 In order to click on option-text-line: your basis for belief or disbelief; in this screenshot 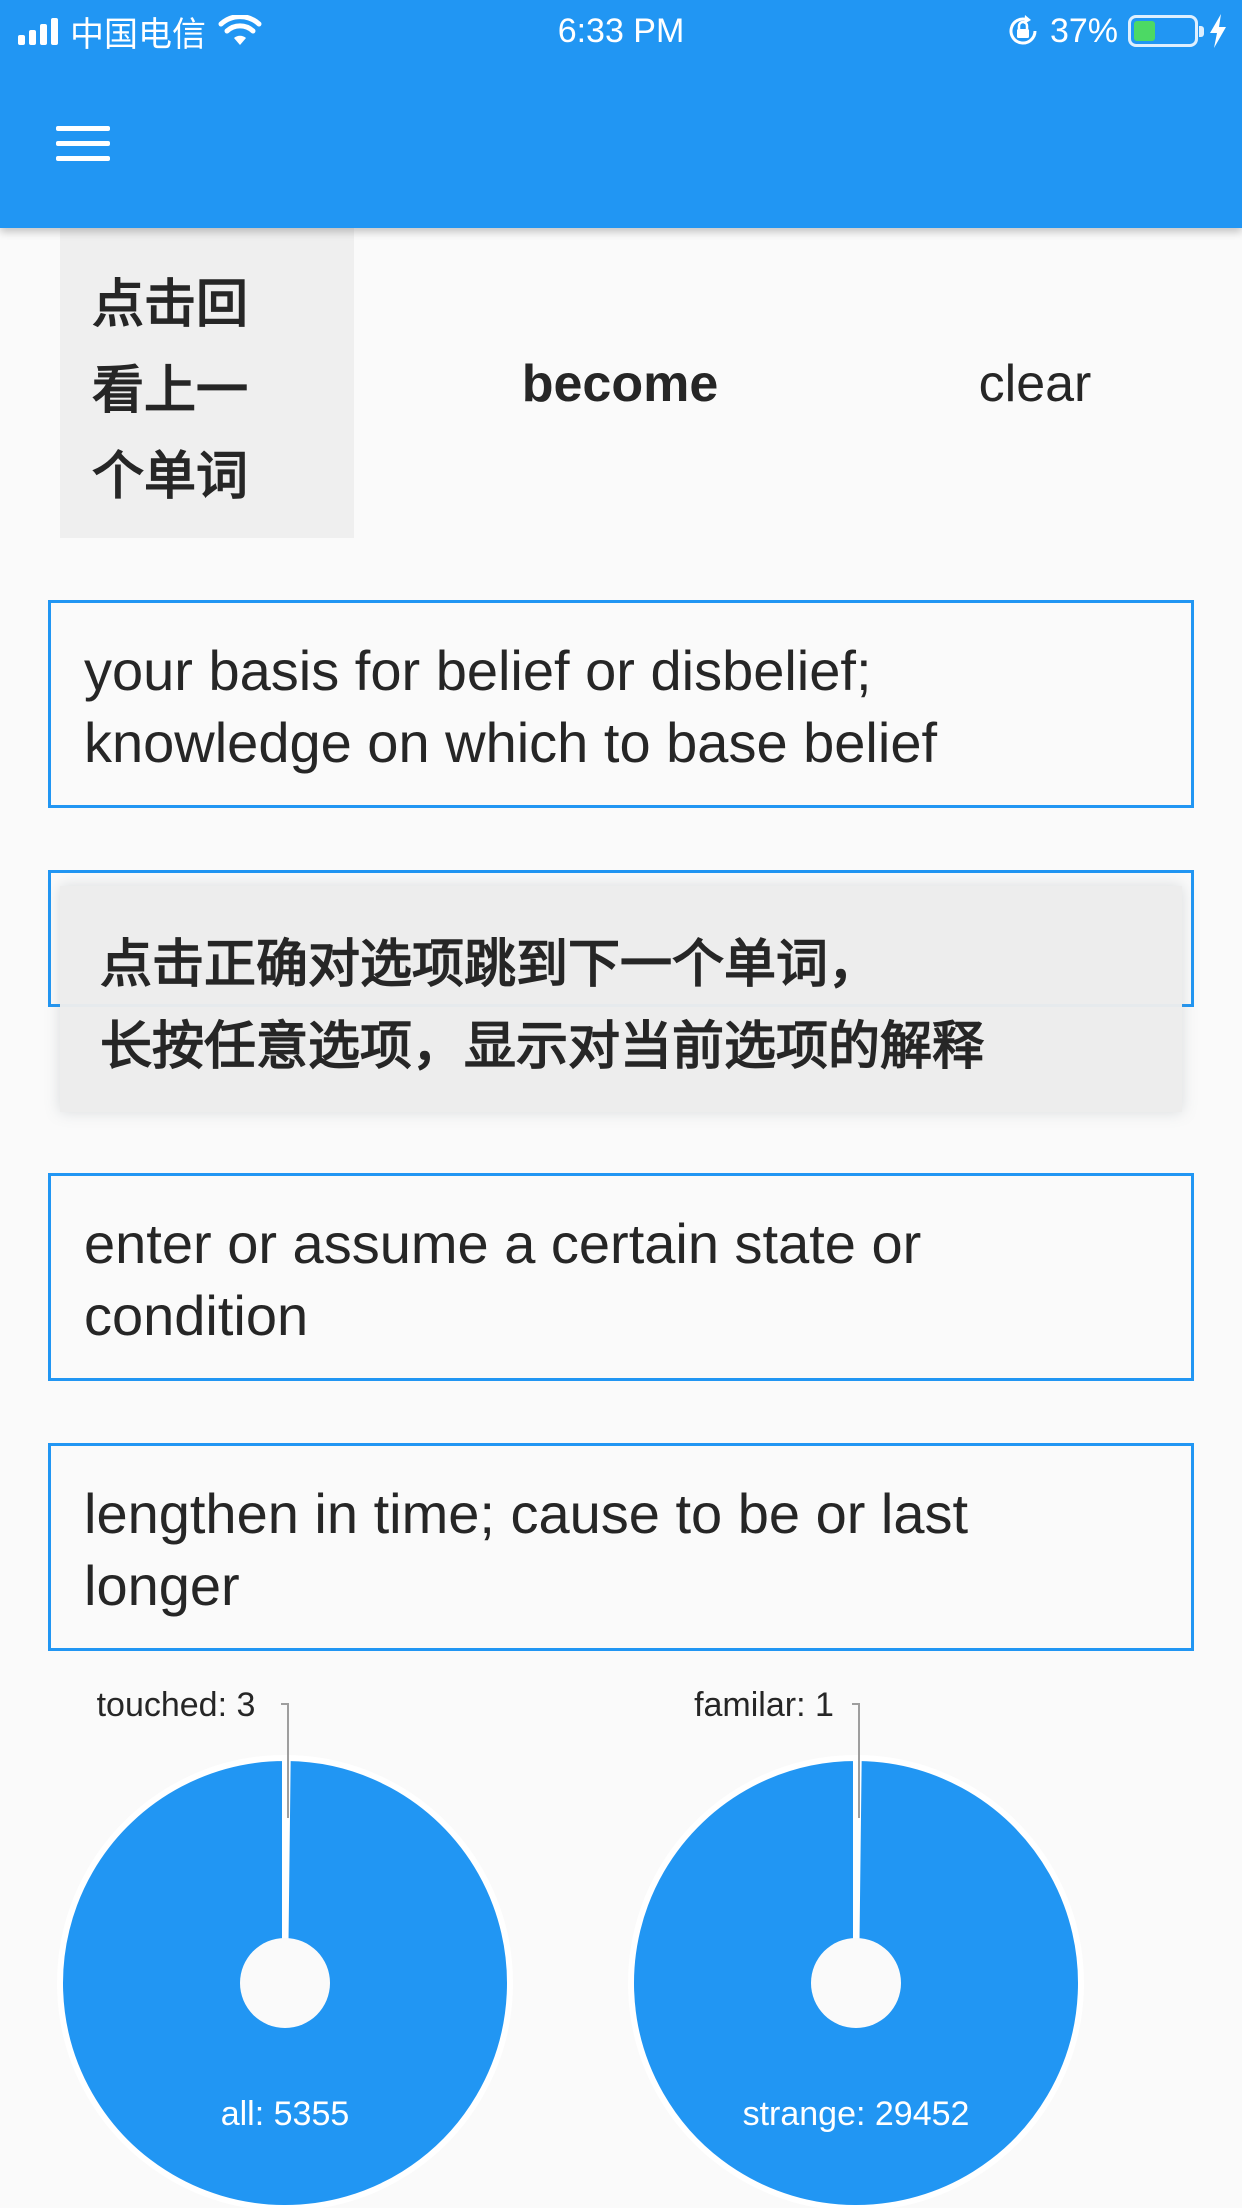, I will do `click(478, 670)`.